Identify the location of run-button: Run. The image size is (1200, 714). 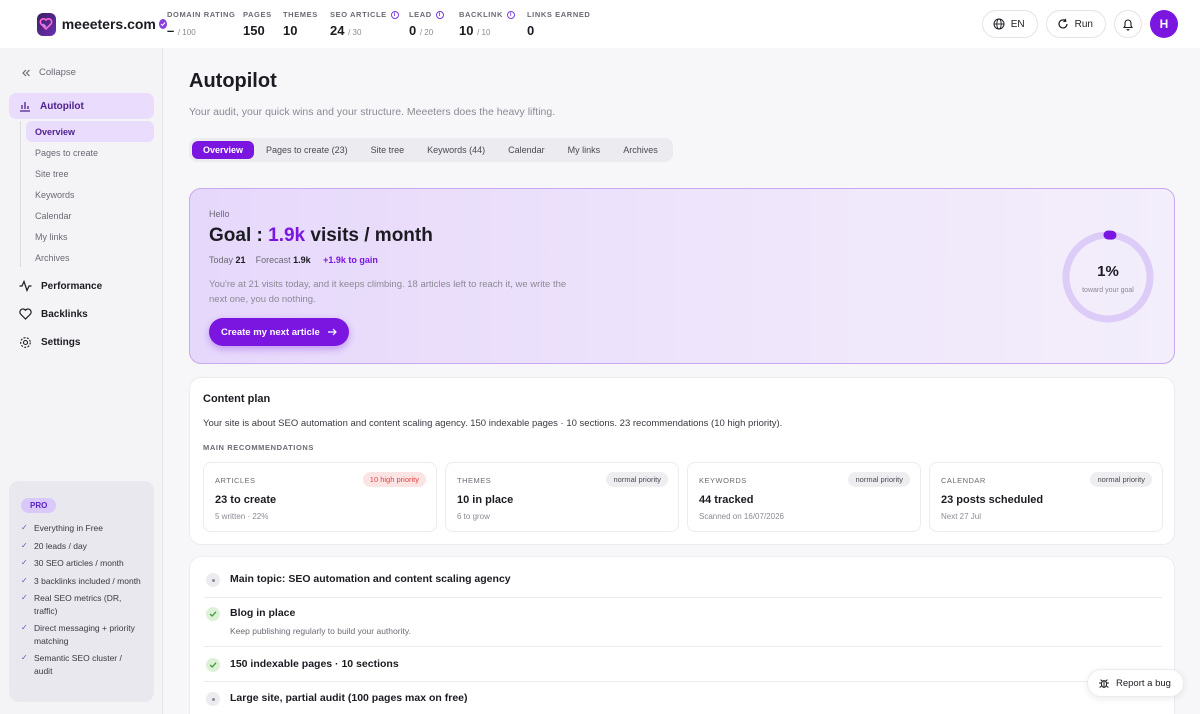
(1075, 24).